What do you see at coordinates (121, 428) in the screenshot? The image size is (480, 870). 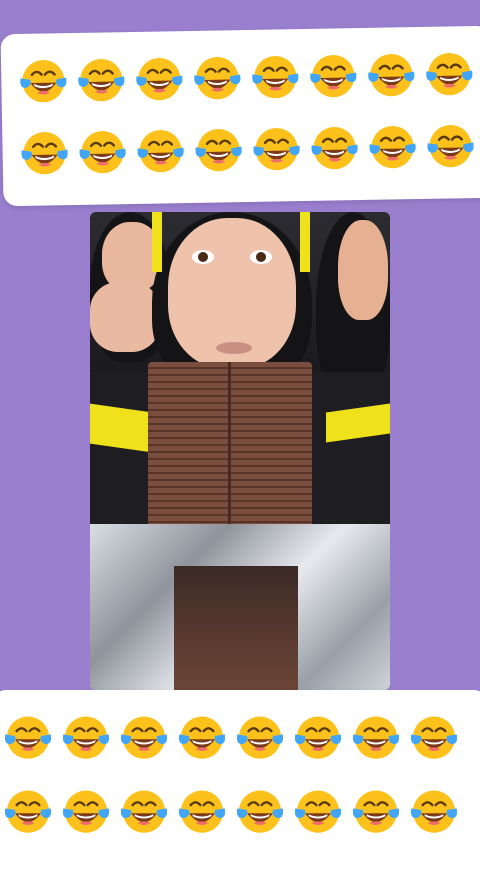 I see `jacket-stripe` at bounding box center [121, 428].